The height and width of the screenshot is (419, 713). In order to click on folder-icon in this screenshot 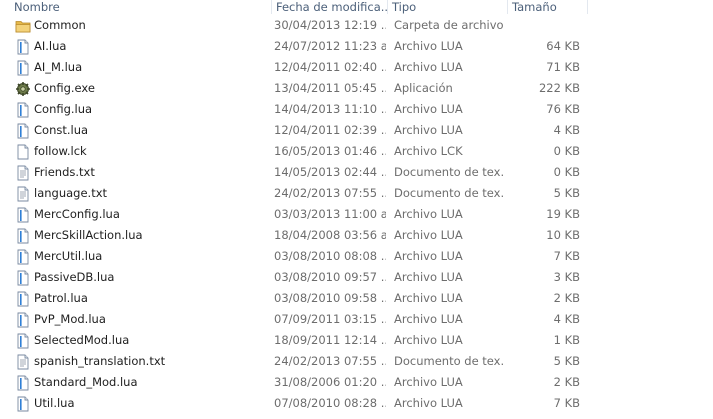, I will do `click(23, 26)`.